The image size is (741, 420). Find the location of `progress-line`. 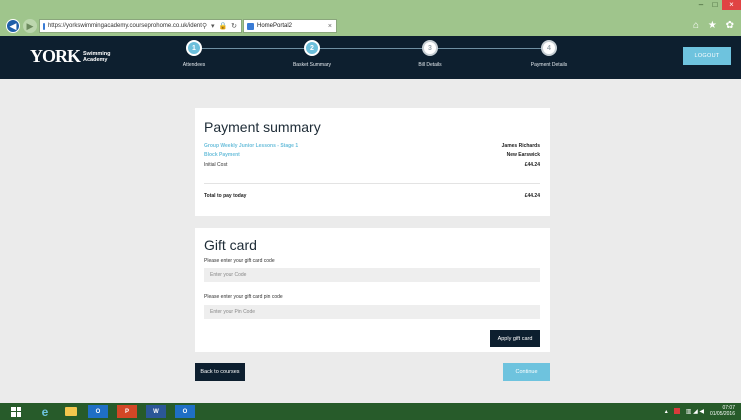

progress-line is located at coordinates (372, 48).